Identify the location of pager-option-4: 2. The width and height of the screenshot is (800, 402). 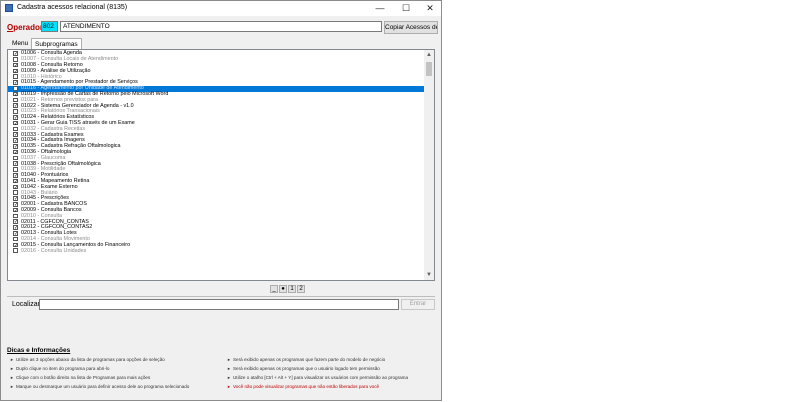
(301, 289).